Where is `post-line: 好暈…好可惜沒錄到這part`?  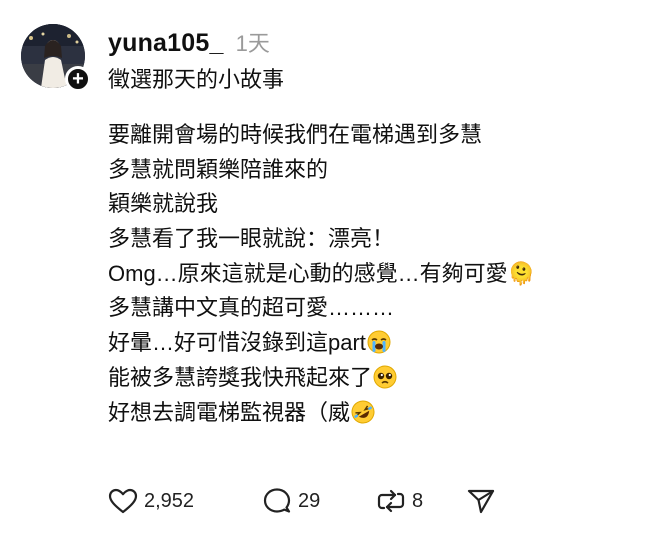
post-line: 好暈…好可惜沒錄到這part is located at coordinates (373, 343).